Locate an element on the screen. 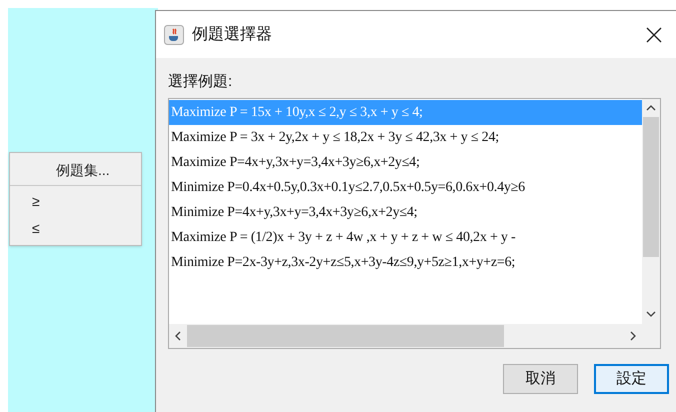 This screenshot has height=412, width=676. list-item: Minimize P=4x+y,3x+y=3,4x+3y≥6,x+2y≤4; is located at coordinates (406, 212).